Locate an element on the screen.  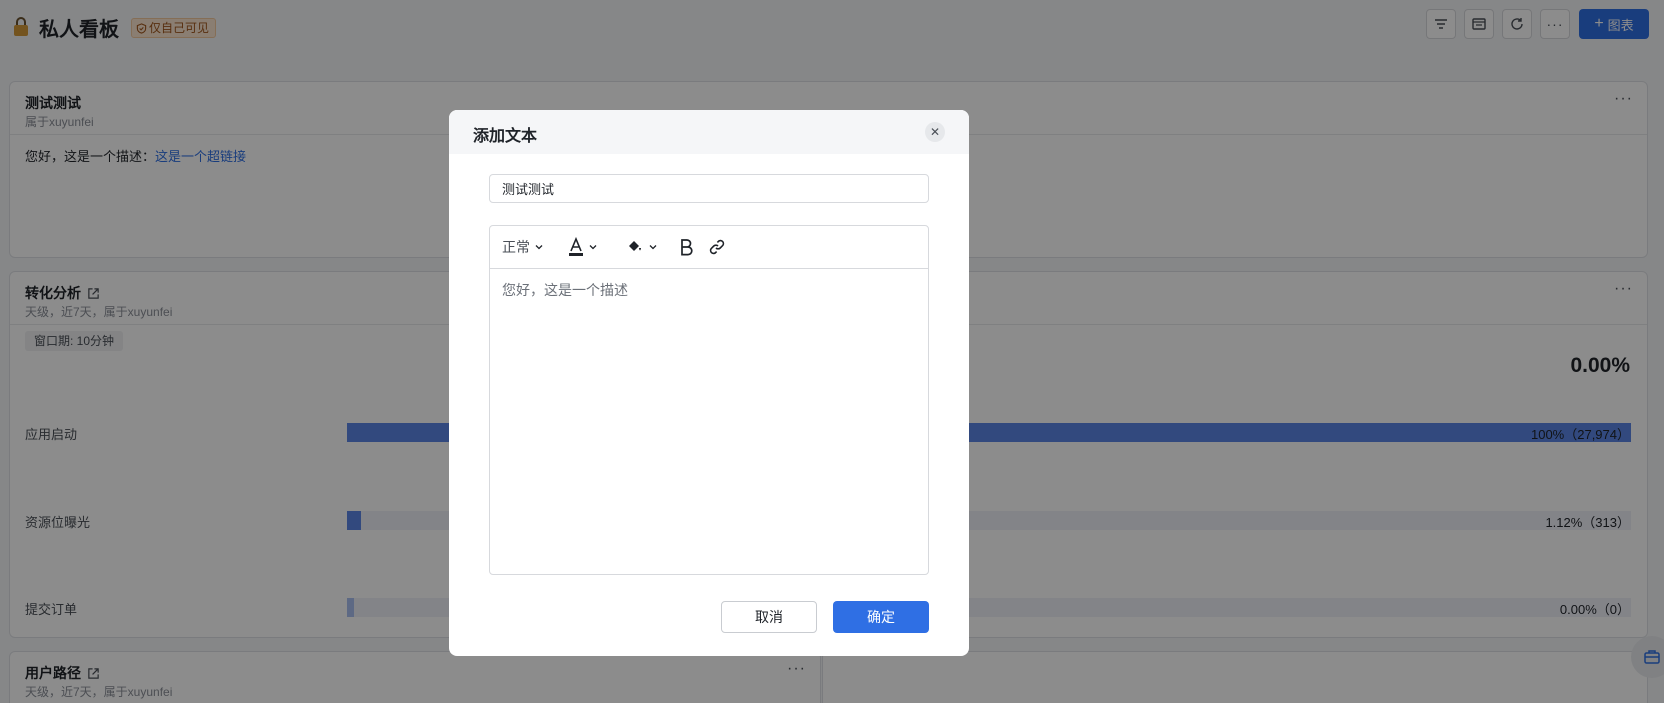
bold-button is located at coordinates (686, 247).